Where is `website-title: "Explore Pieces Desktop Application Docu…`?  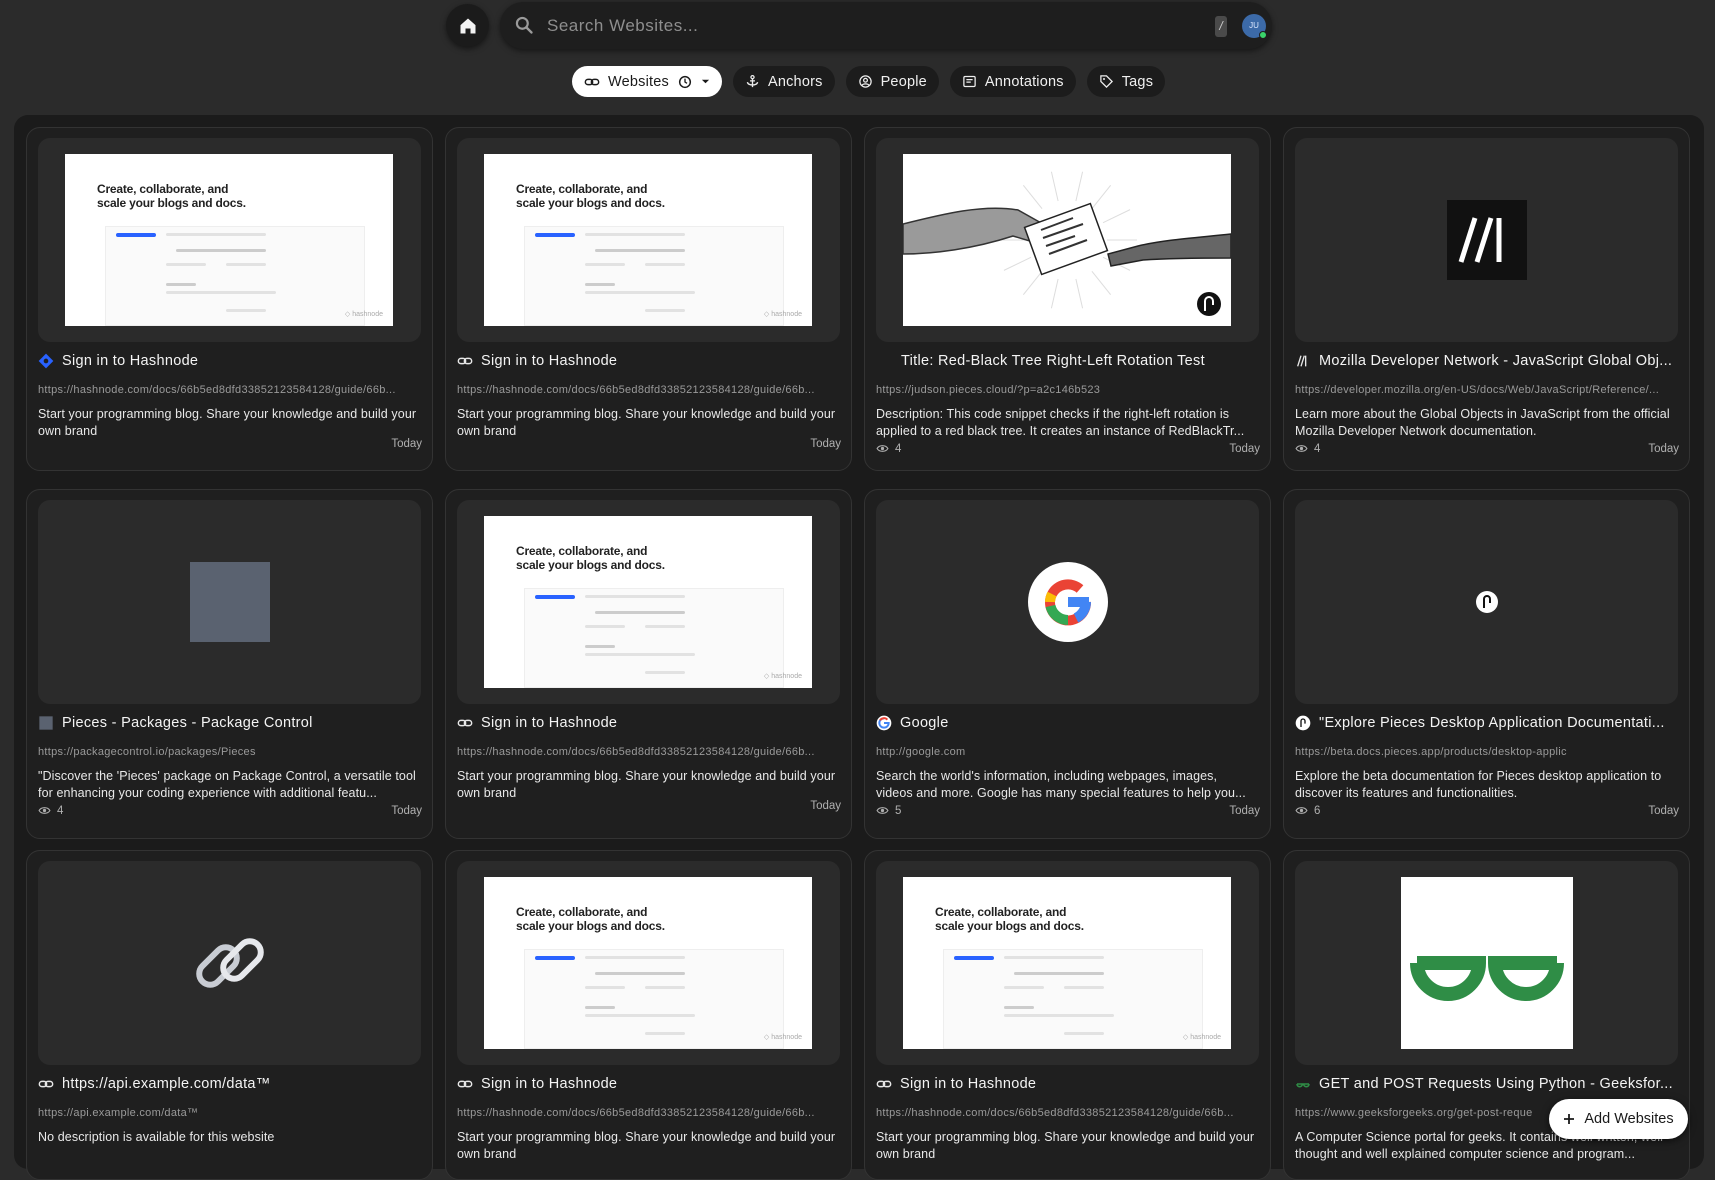
website-title: "Explore Pieces Desktop Application Docu… is located at coordinates (1492, 723).